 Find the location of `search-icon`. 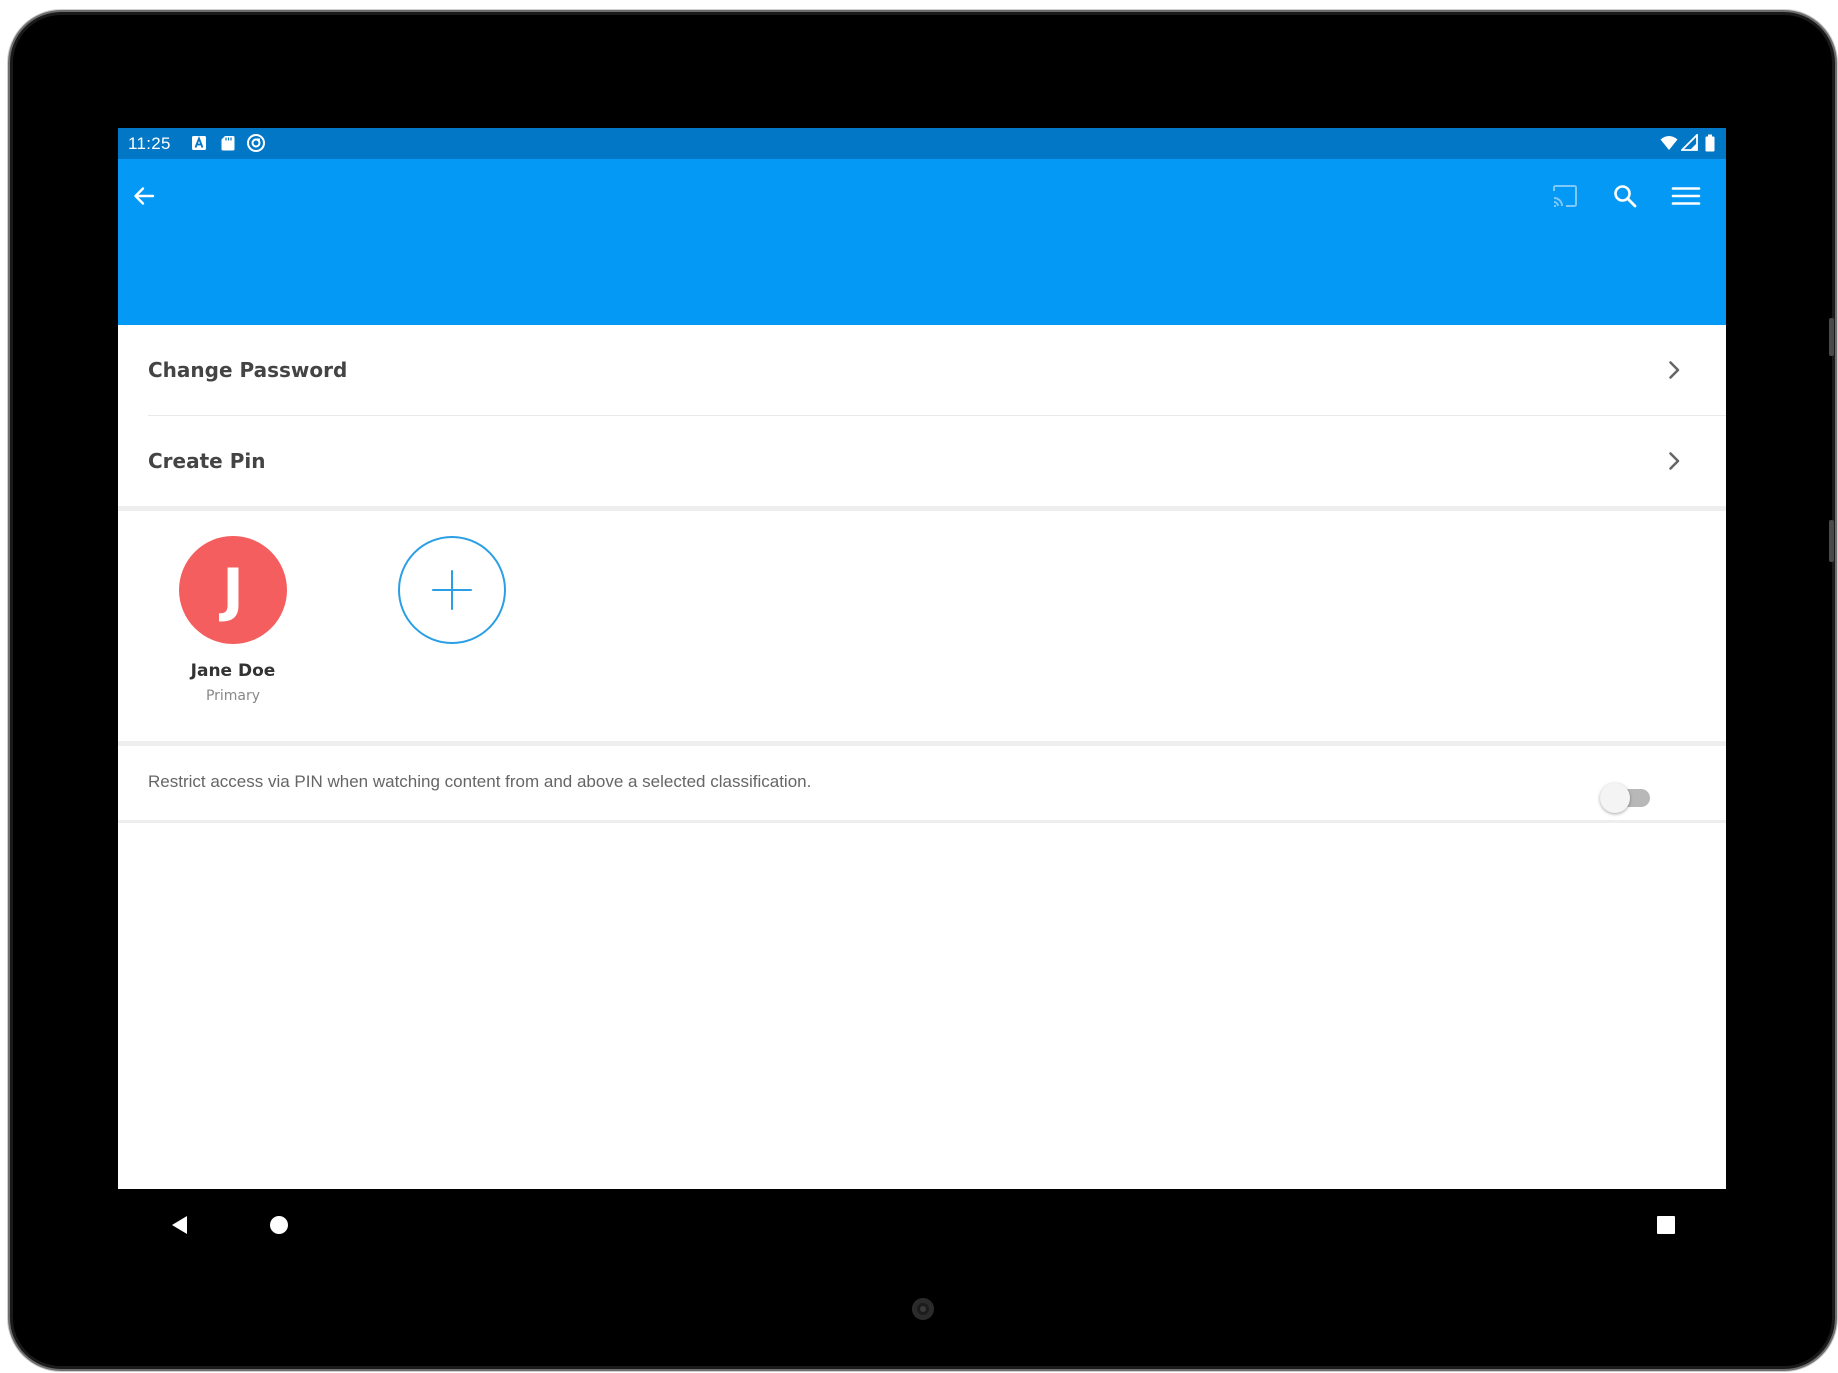

search-icon is located at coordinates (1625, 196).